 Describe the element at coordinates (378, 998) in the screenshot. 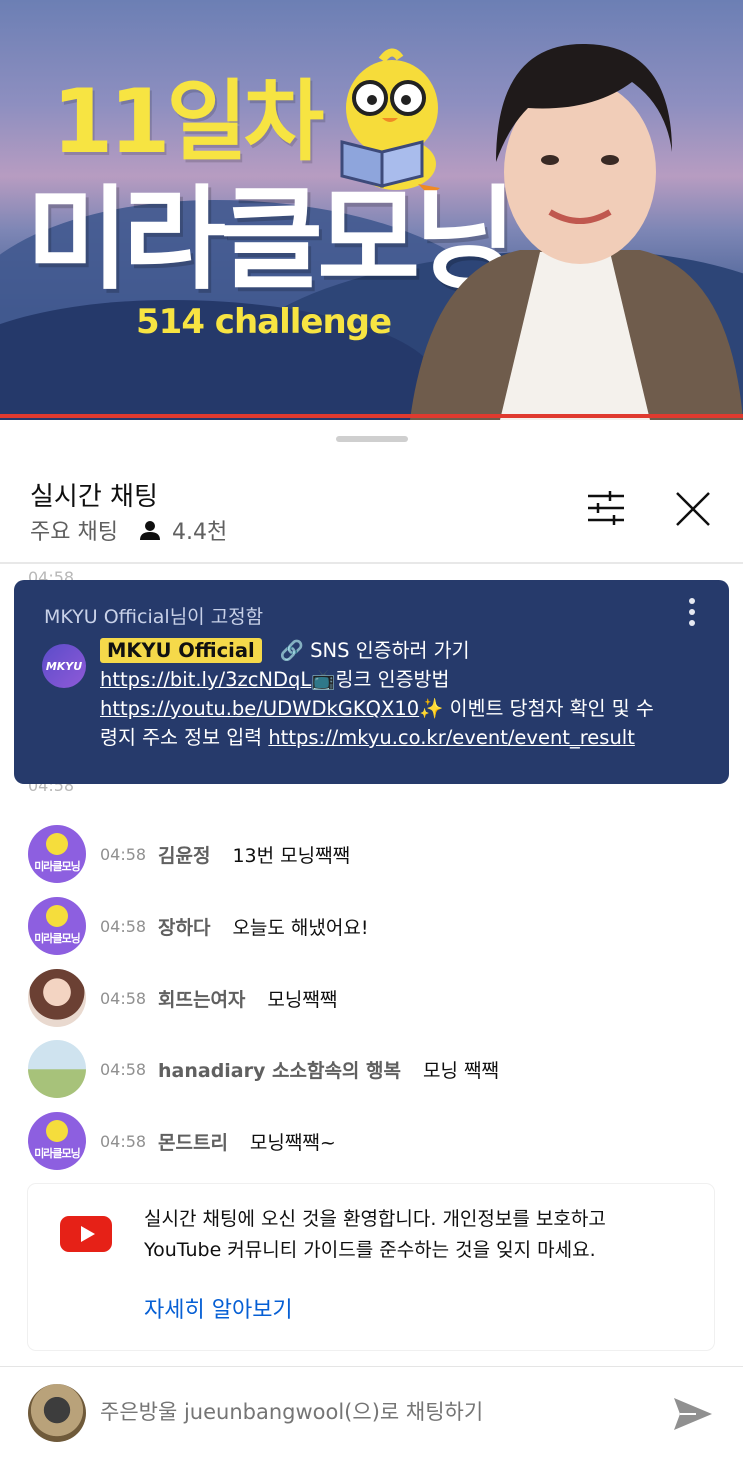

I see `chat-message: 04:58 회뜨는여자 모닝짹짹` at that location.